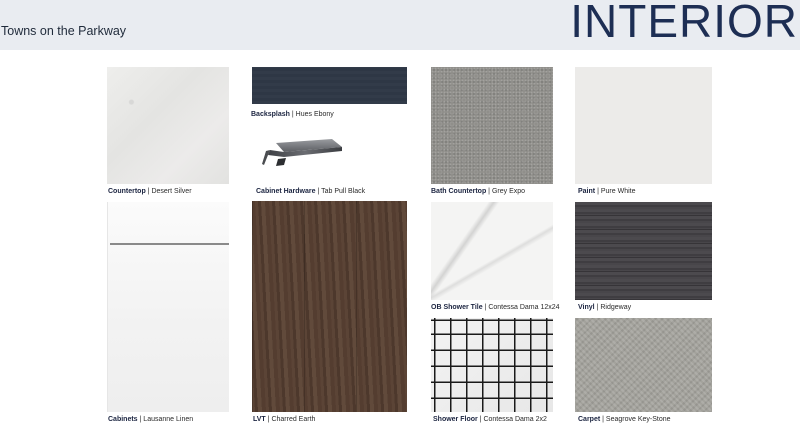 This screenshot has height=425, width=800. I want to click on swatch-bath-countertop, so click(492, 125).